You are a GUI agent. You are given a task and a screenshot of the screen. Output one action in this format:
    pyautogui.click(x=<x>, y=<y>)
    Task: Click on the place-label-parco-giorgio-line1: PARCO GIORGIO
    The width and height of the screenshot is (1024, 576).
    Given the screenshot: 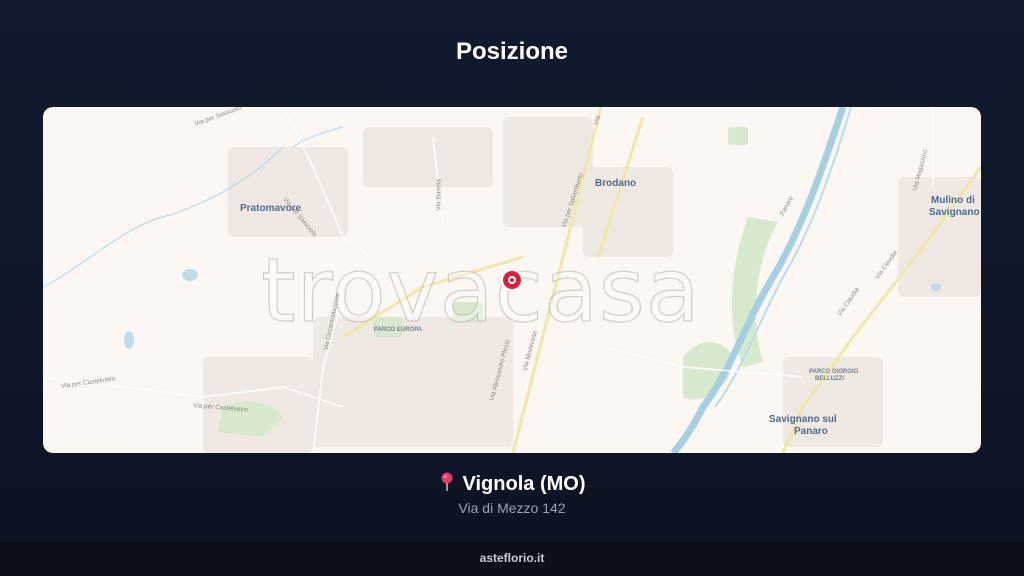 What is the action you would take?
    pyautogui.click(x=834, y=372)
    